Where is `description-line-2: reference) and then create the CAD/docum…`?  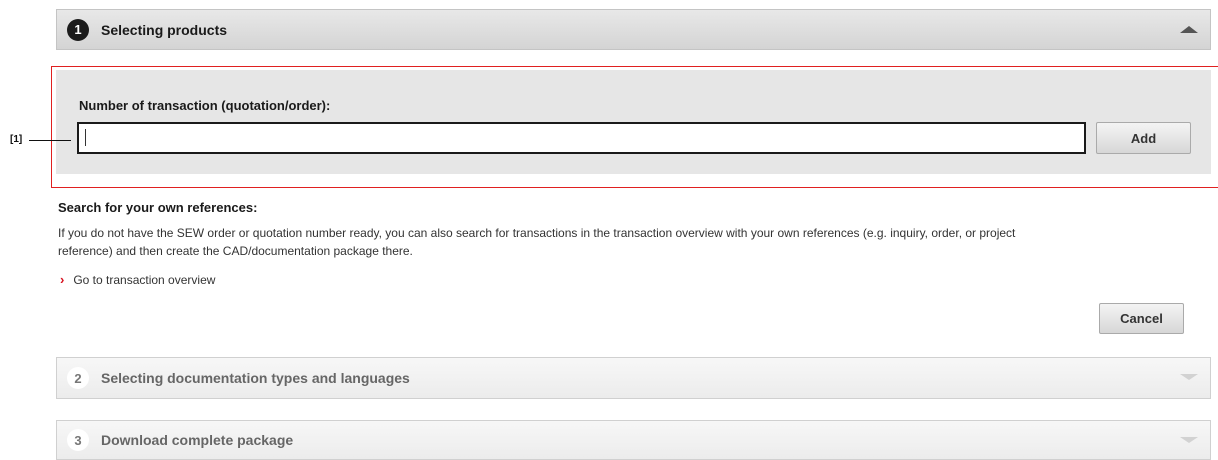 description-line-2: reference) and then create the CAD/docum… is located at coordinates (235, 251).